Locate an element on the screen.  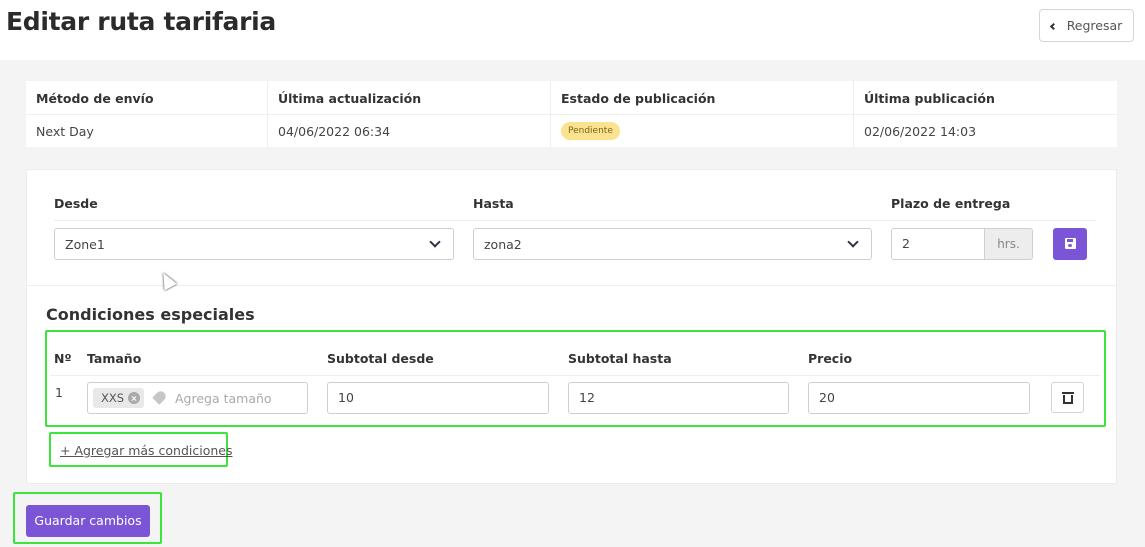
back-button: Regresar is located at coordinates (1086, 25).